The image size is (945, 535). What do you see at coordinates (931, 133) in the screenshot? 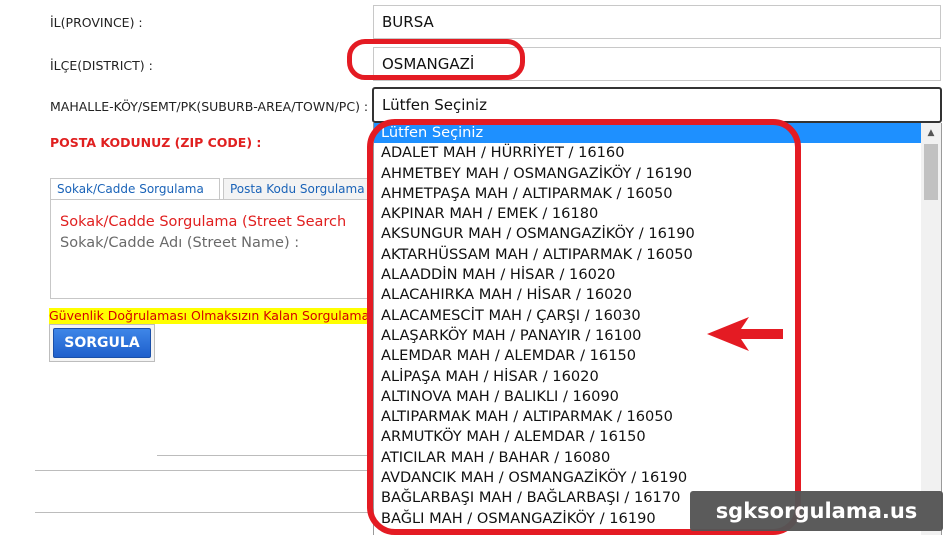
I see `scroll-up-icon: ▲` at bounding box center [931, 133].